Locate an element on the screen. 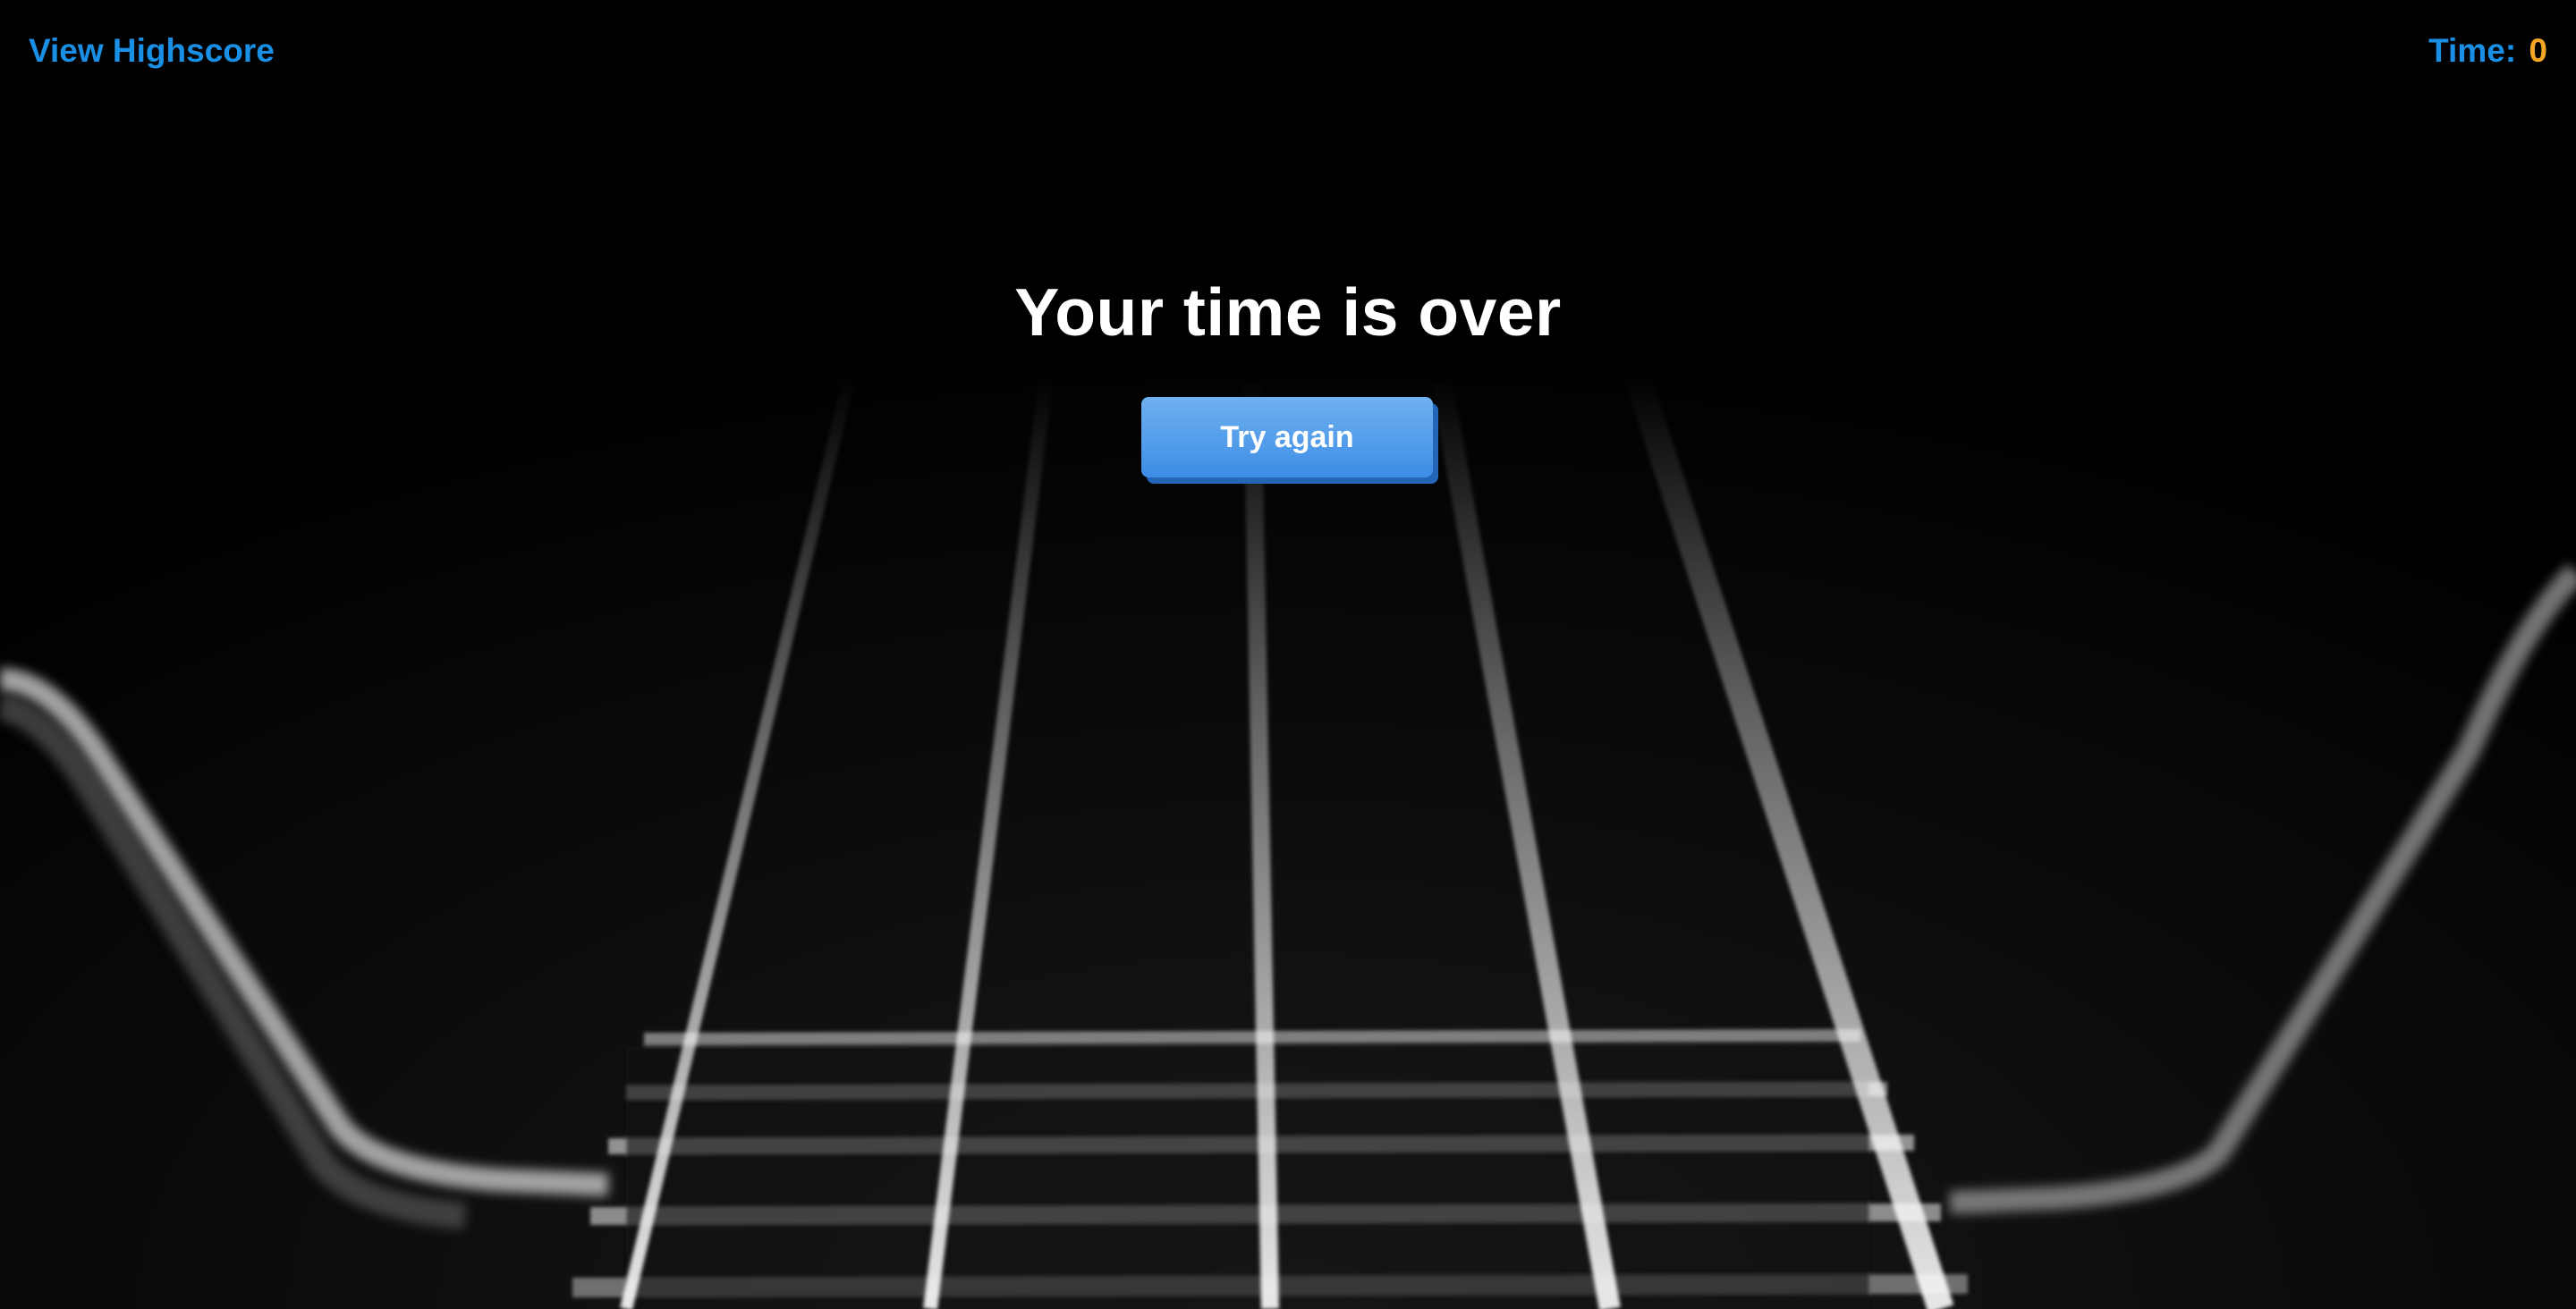  game-over-title: Your time is over is located at coordinates (1288, 312).